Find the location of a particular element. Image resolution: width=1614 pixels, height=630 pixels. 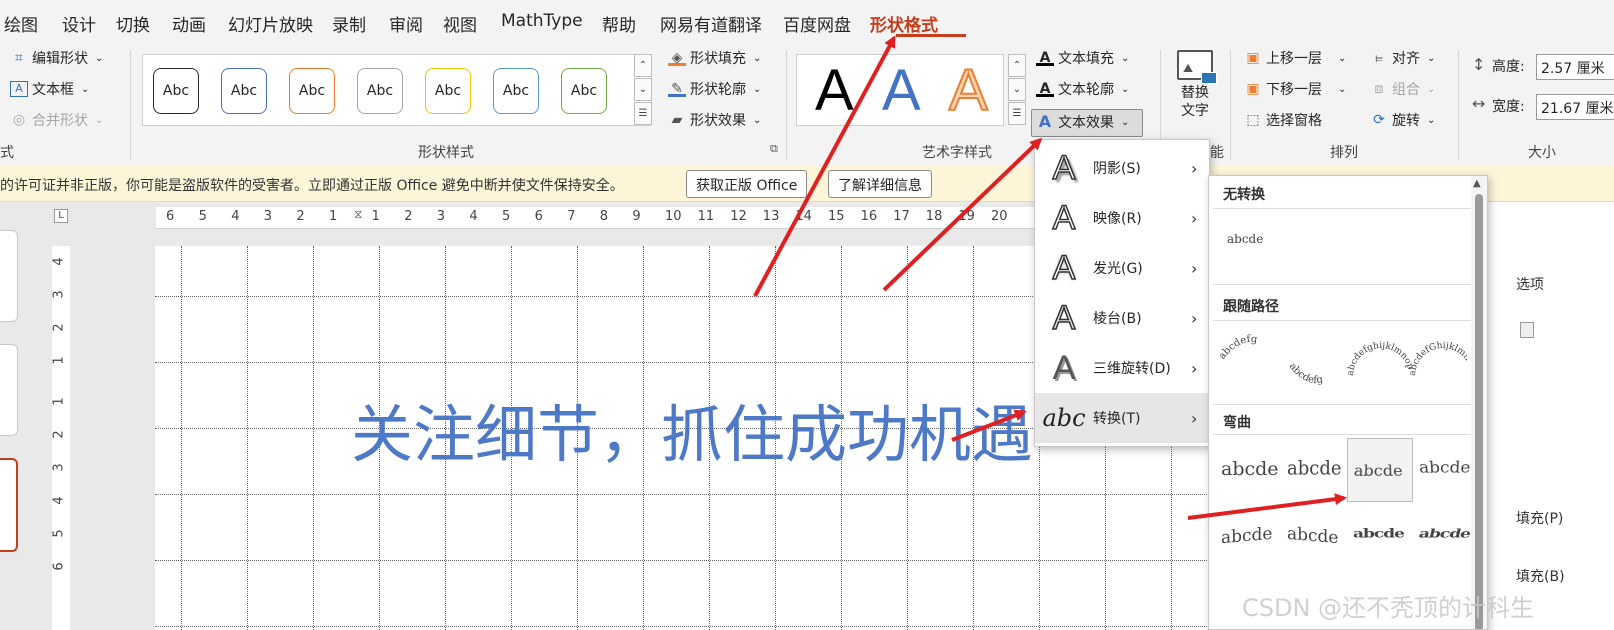

tab-youdao: 网易有道翻译 is located at coordinates (711, 23).